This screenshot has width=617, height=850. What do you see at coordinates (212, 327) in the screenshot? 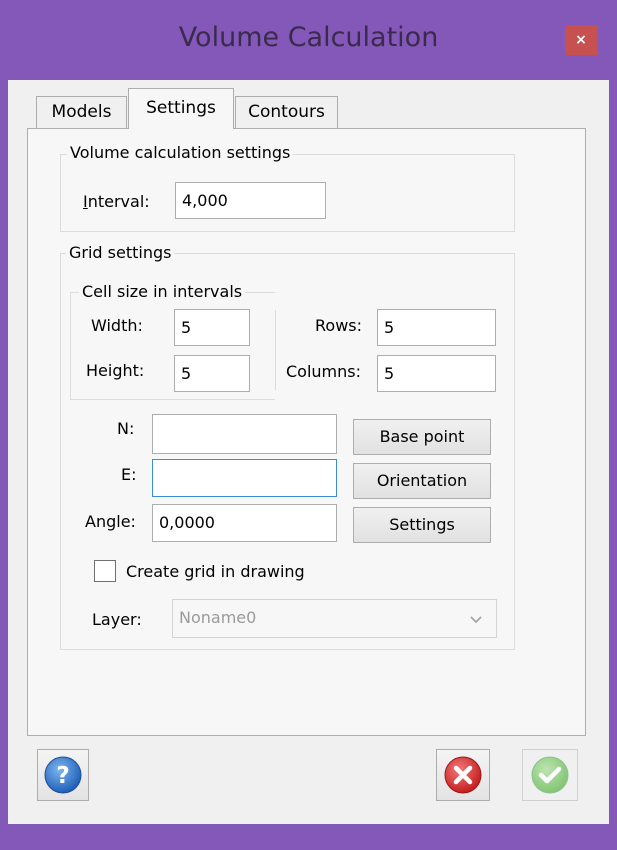
I see `width-input: 5` at bounding box center [212, 327].